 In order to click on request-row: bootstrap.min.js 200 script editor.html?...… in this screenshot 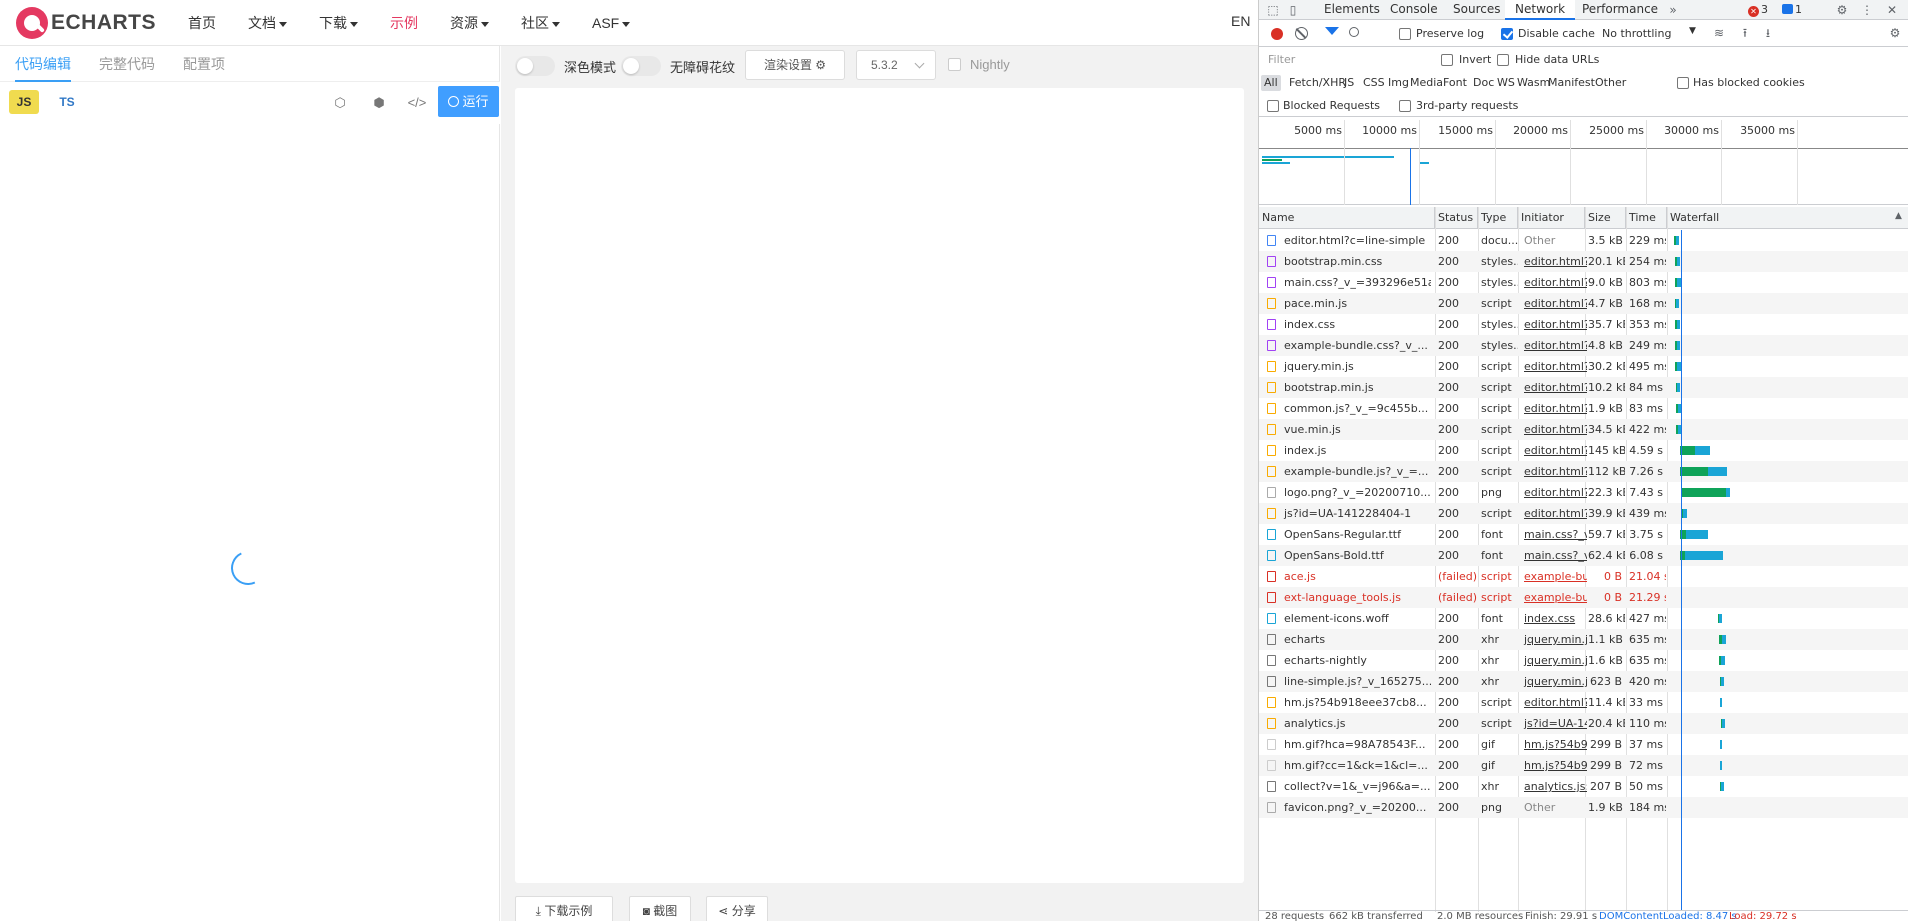, I will do `click(1583, 387)`.